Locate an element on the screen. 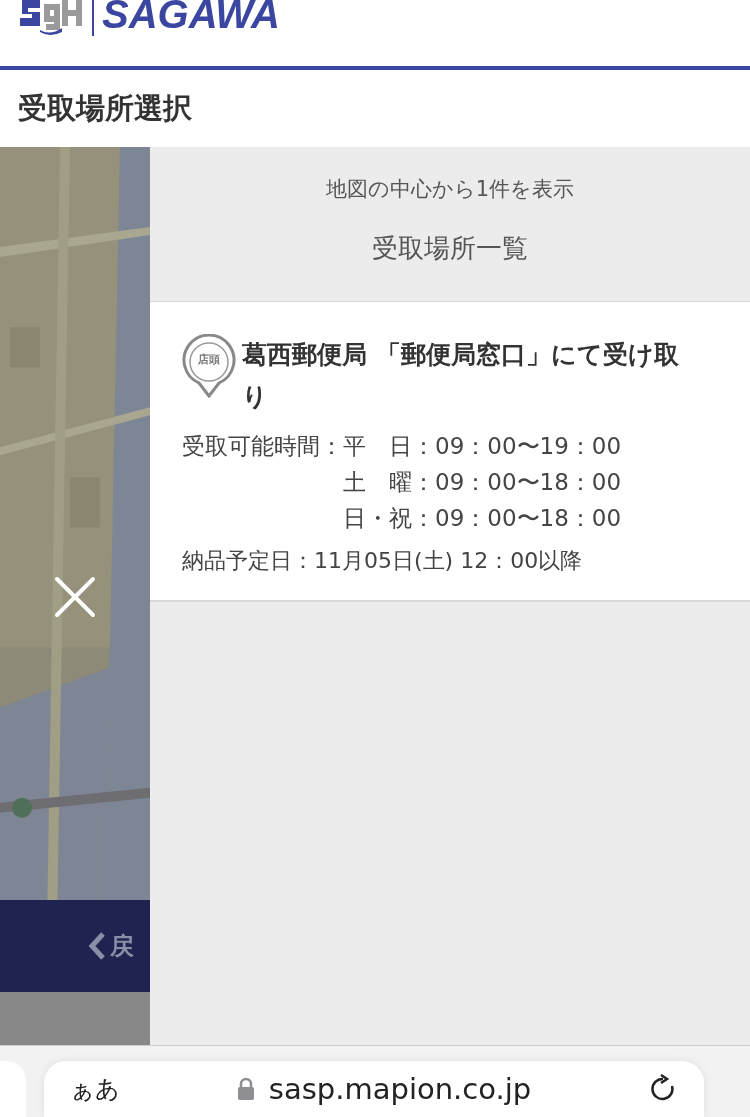  lock-icon is located at coordinates (245, 1089).